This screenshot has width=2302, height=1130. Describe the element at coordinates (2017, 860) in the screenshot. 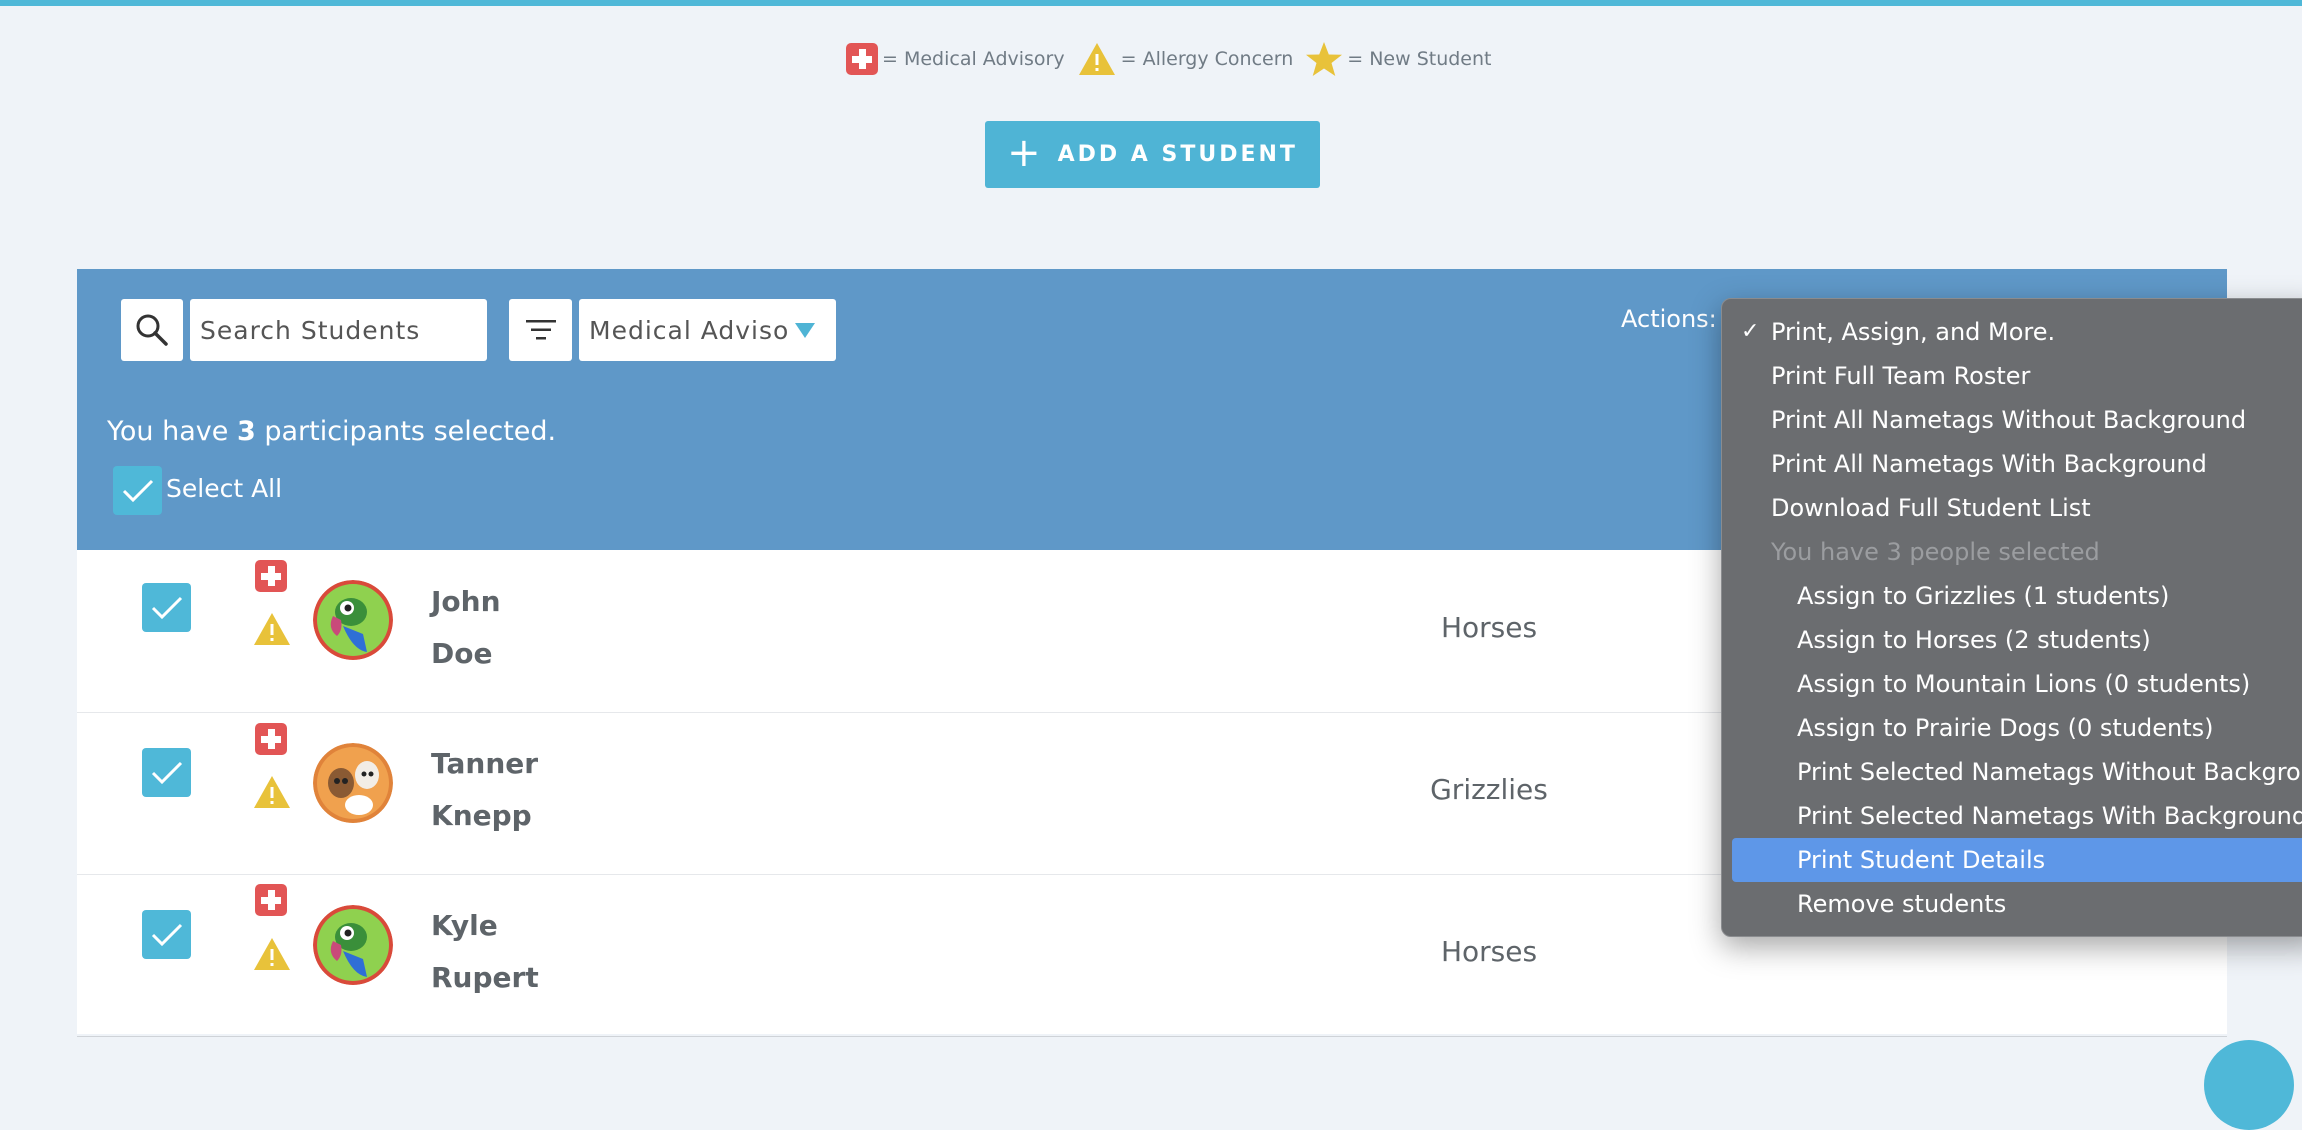

I see `menu-item-print-student-details: Print Student Details` at that location.